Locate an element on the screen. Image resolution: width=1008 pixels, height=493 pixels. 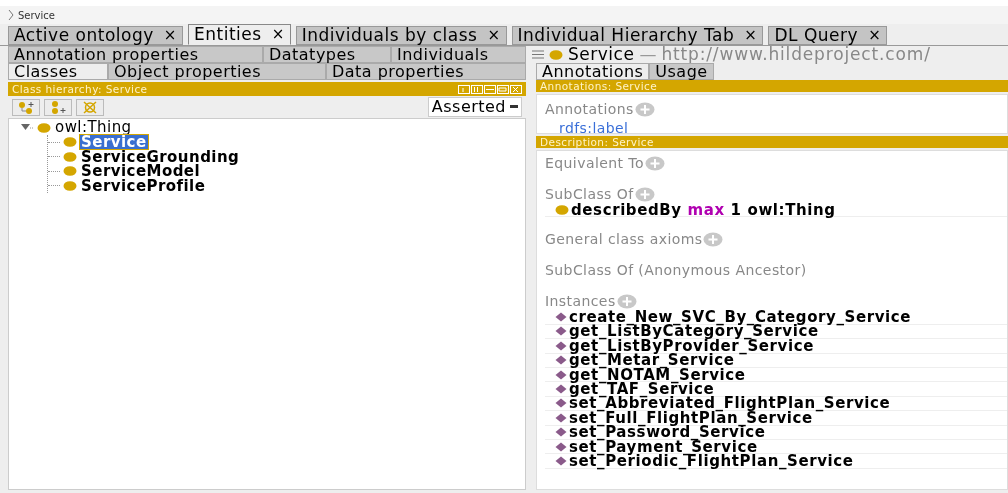
individual-name: get_ListByProvider_Service is located at coordinates (691, 345).